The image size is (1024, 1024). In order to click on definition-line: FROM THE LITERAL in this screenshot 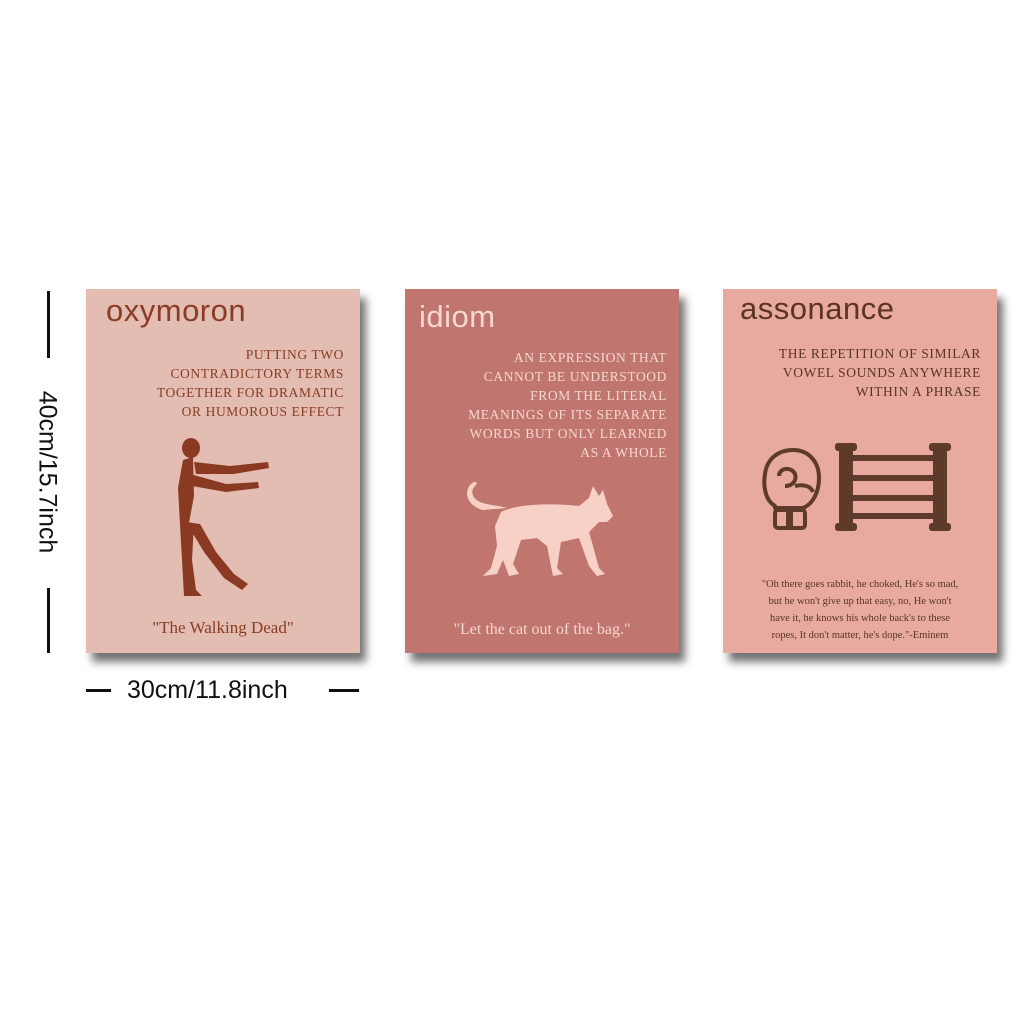, I will do `click(598, 395)`.